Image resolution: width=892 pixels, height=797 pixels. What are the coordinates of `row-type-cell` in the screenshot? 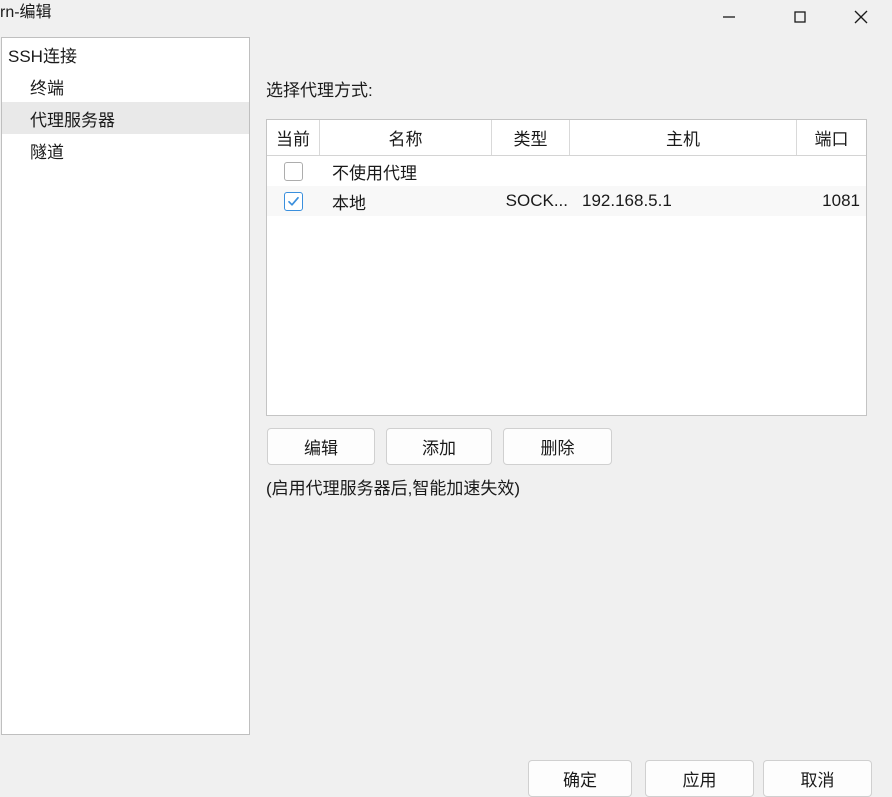 It's located at (531, 171).